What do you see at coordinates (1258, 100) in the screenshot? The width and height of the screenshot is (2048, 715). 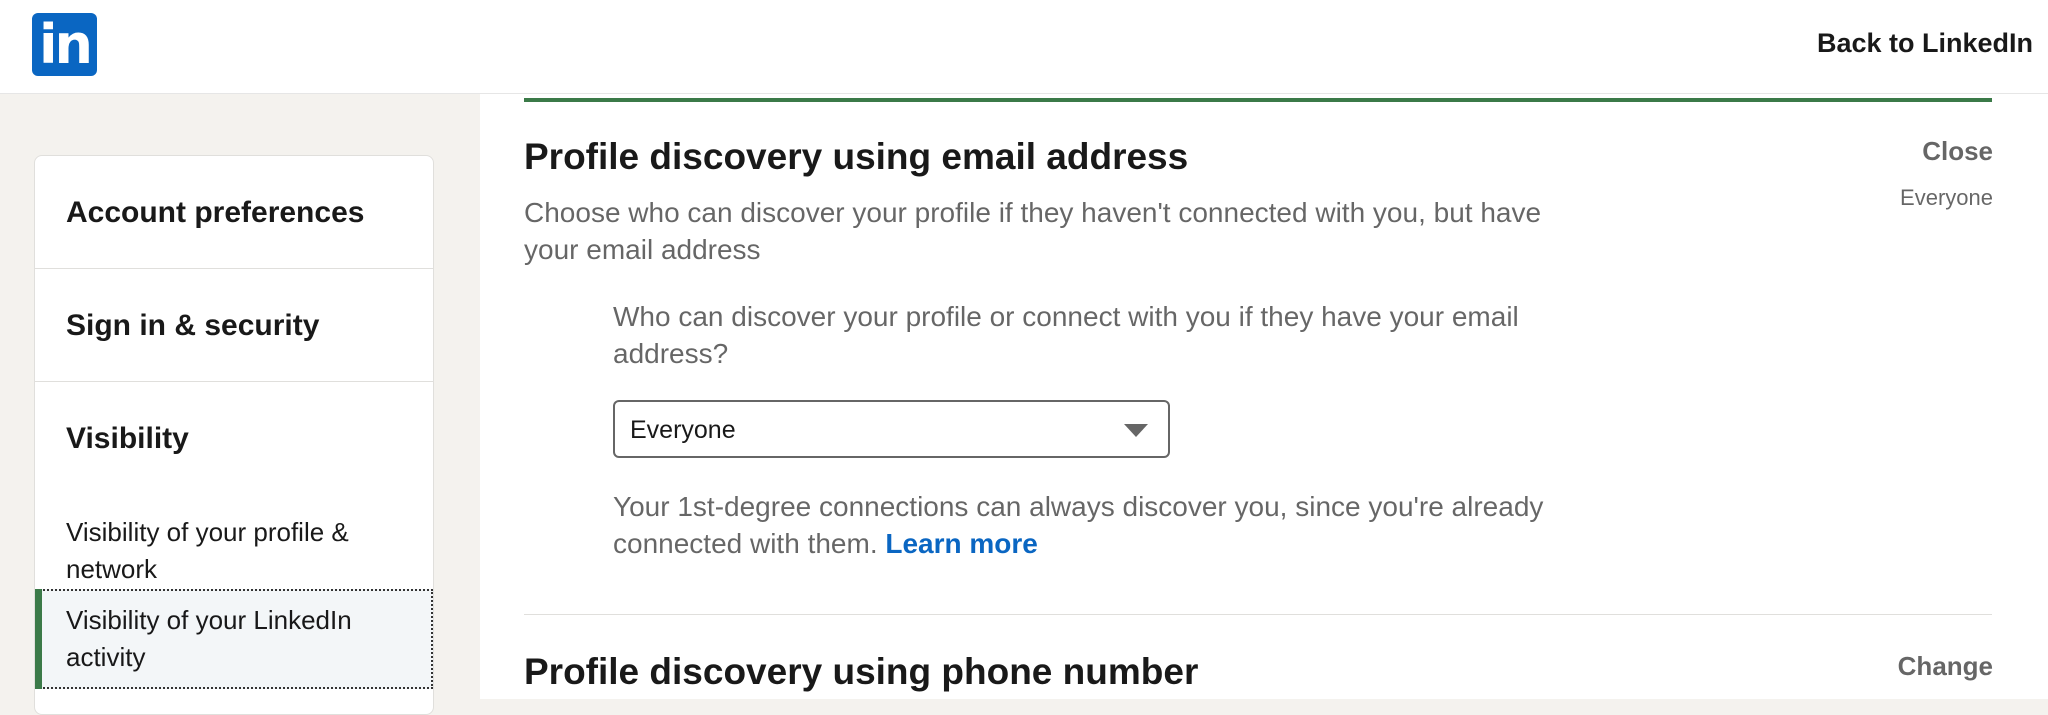 I see `section-divider-accent` at bounding box center [1258, 100].